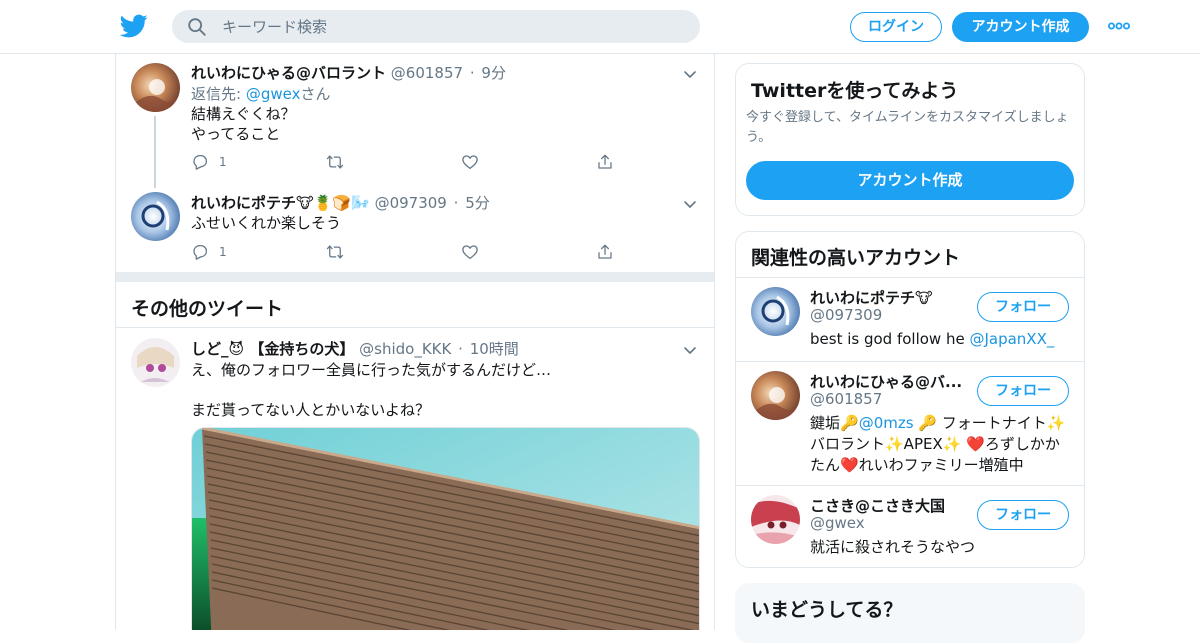  I want to click on section-gap, so click(415, 277).